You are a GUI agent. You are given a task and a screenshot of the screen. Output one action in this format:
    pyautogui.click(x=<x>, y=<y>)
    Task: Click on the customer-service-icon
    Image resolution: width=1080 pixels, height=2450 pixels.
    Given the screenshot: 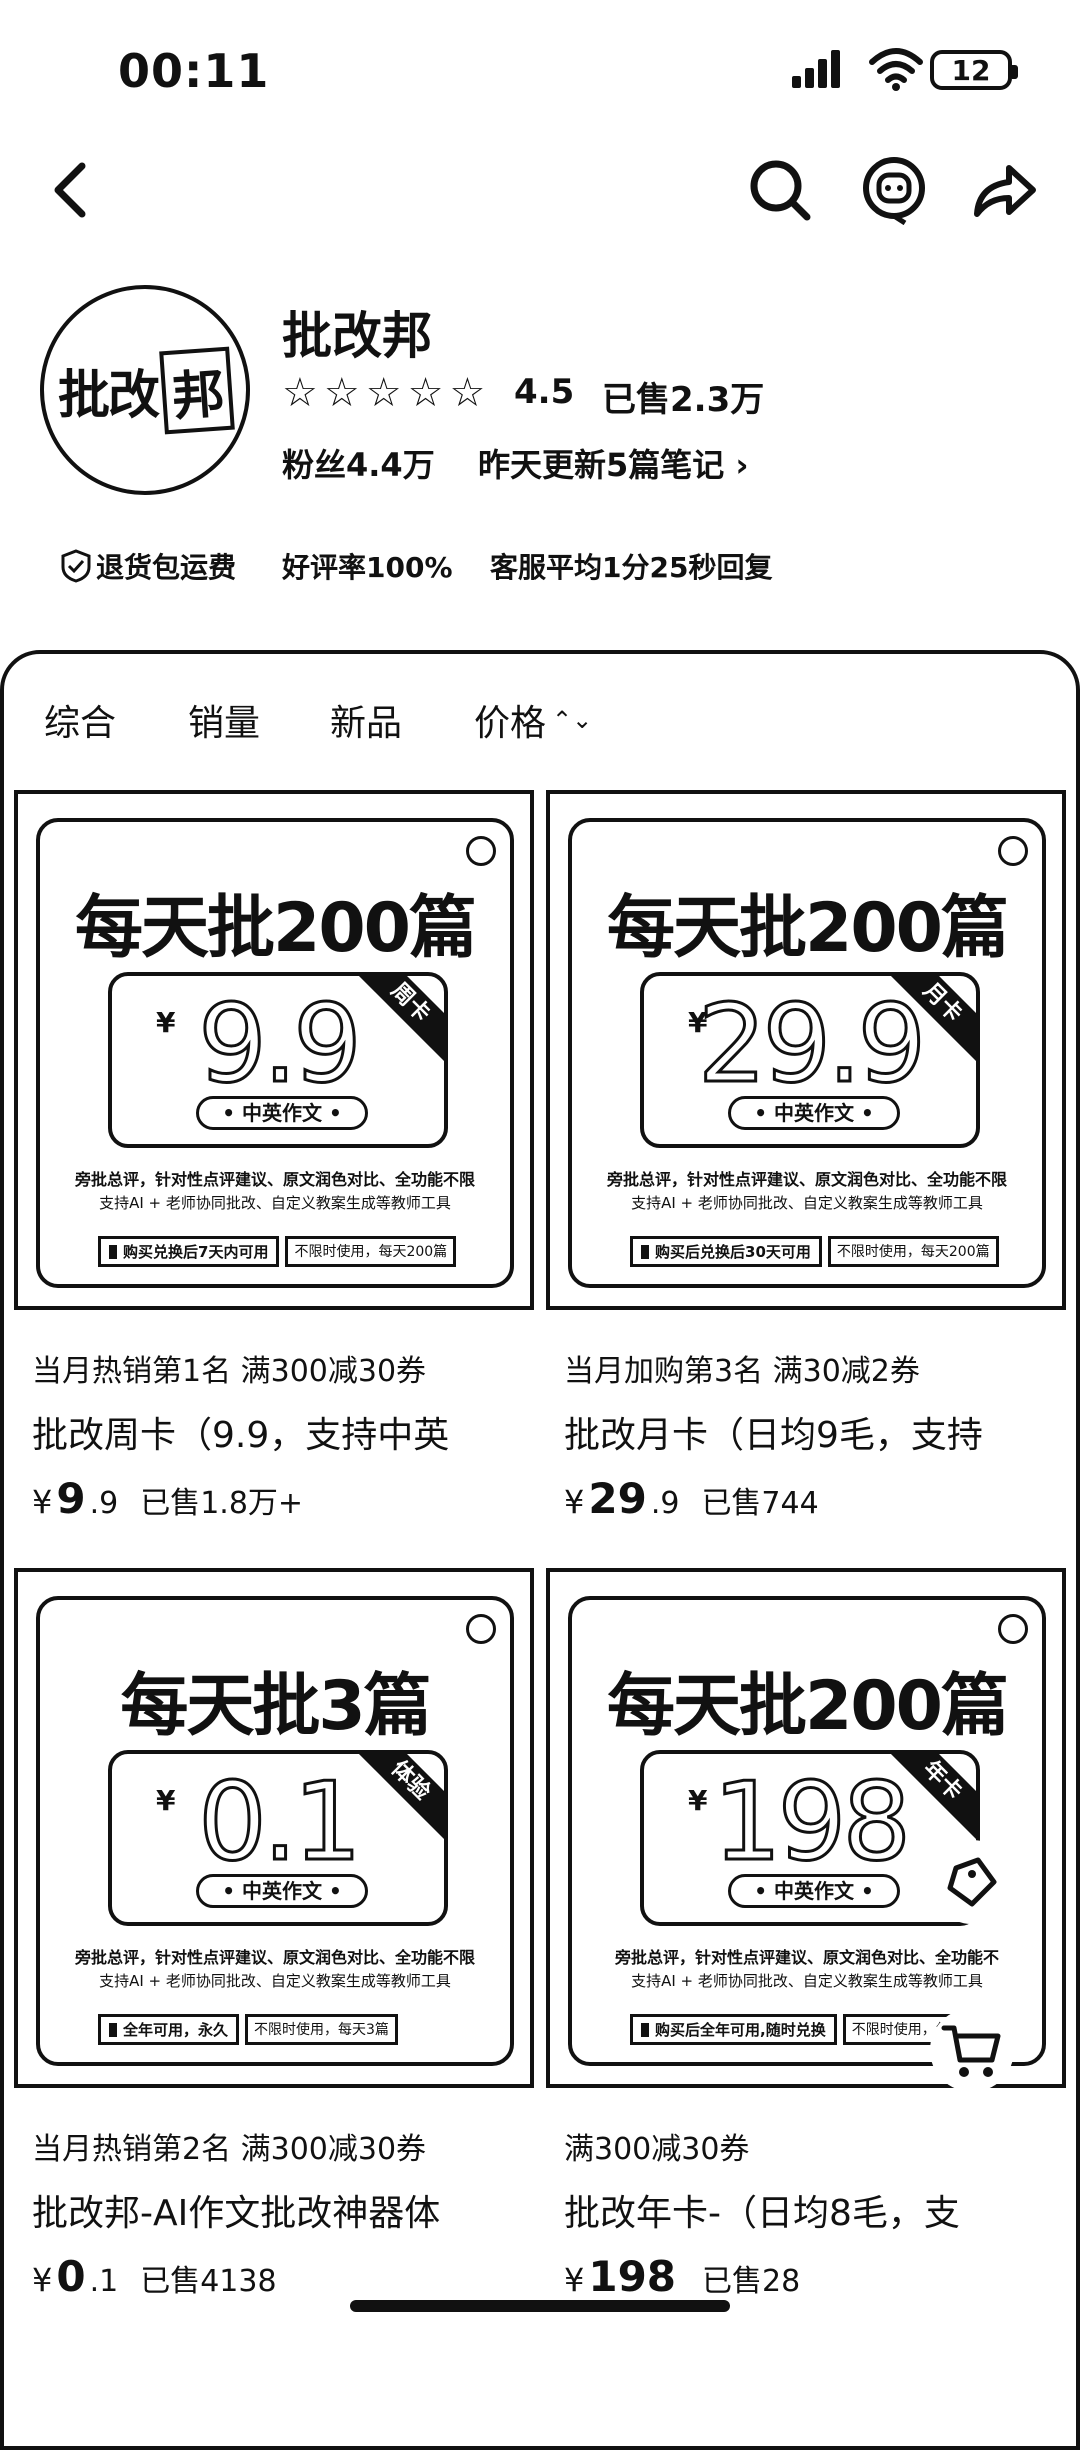 What is the action you would take?
    pyautogui.click(x=894, y=191)
    